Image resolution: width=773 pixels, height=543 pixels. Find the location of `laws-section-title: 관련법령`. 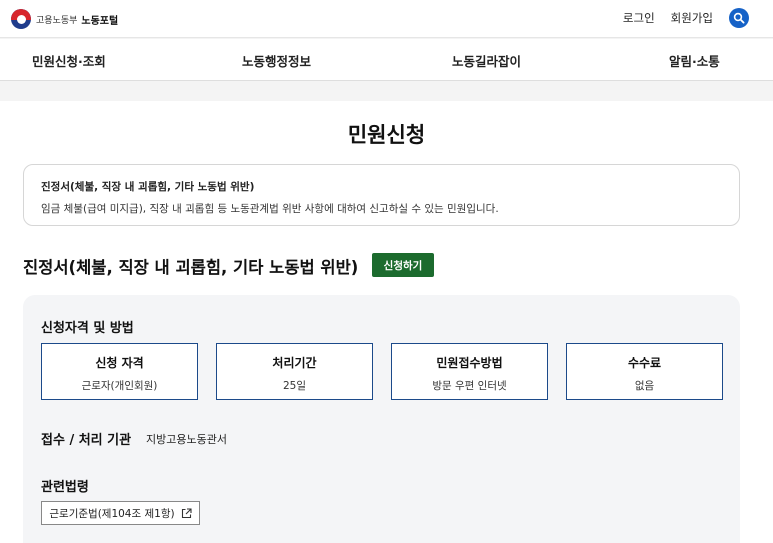

laws-section-title: 관련법령 is located at coordinates (65, 487).